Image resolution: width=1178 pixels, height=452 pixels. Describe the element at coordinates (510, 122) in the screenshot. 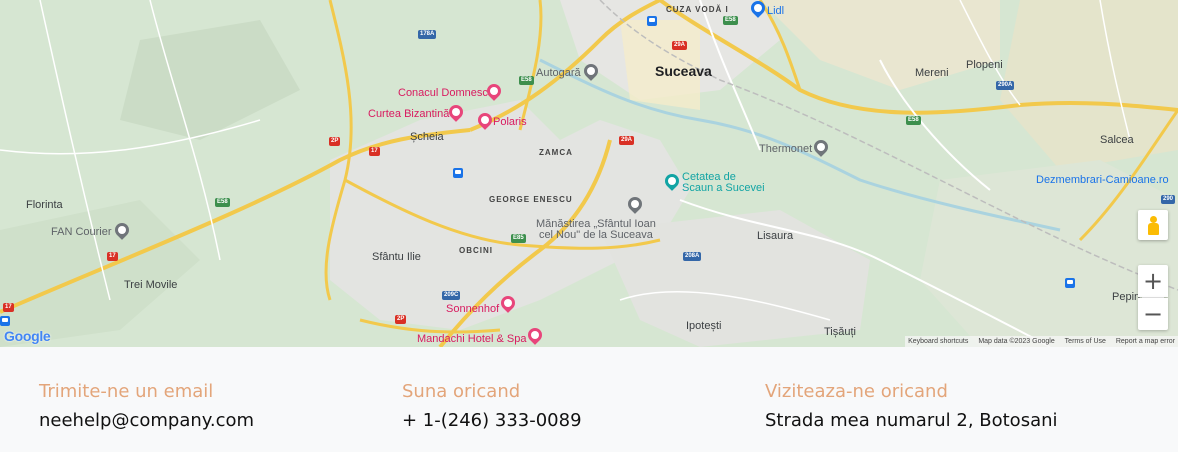

I see `poi-label-polaris: Polaris` at that location.